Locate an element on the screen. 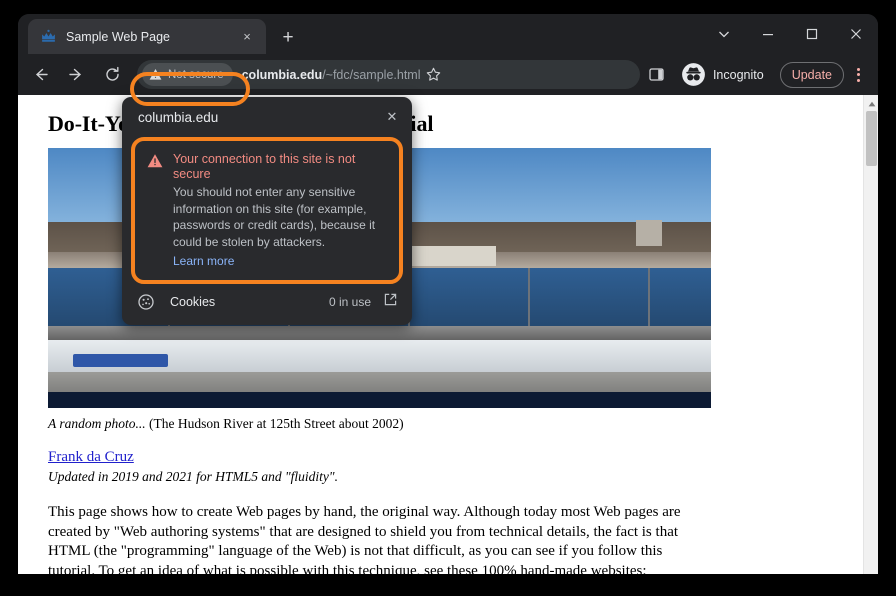 Image resolution: width=896 pixels, height=596 pixels. window-controls is located at coordinates (790, 34).